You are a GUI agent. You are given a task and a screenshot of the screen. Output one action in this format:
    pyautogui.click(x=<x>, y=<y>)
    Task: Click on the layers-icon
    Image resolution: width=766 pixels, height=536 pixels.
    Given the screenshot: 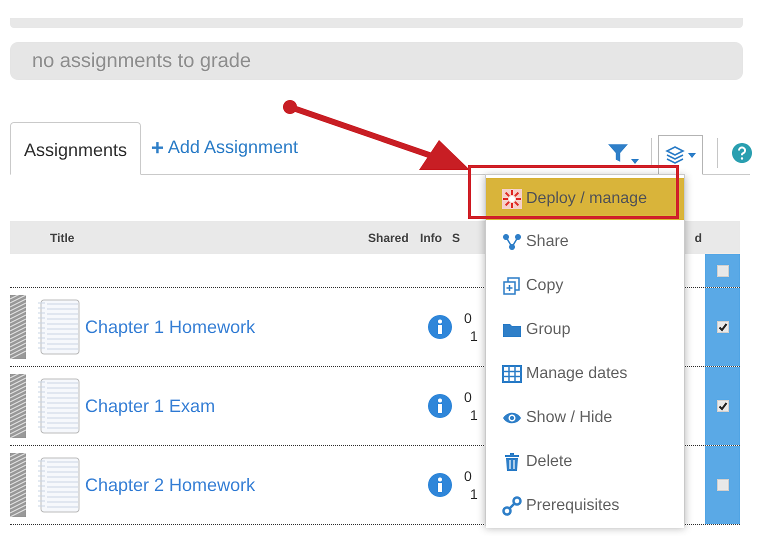 What is the action you would take?
    pyautogui.click(x=675, y=155)
    